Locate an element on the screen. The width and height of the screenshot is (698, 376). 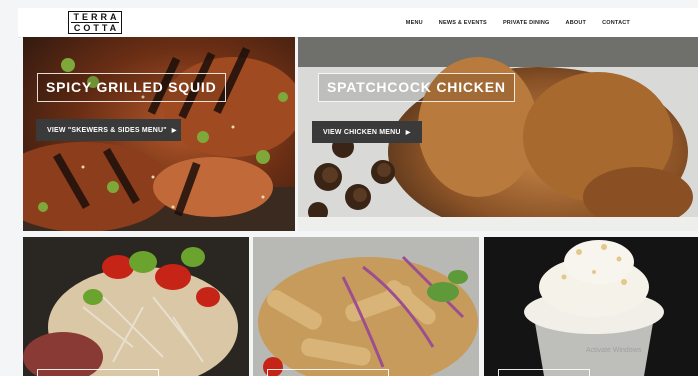
logo-line-1: TERRA is located at coordinates (96, 17).